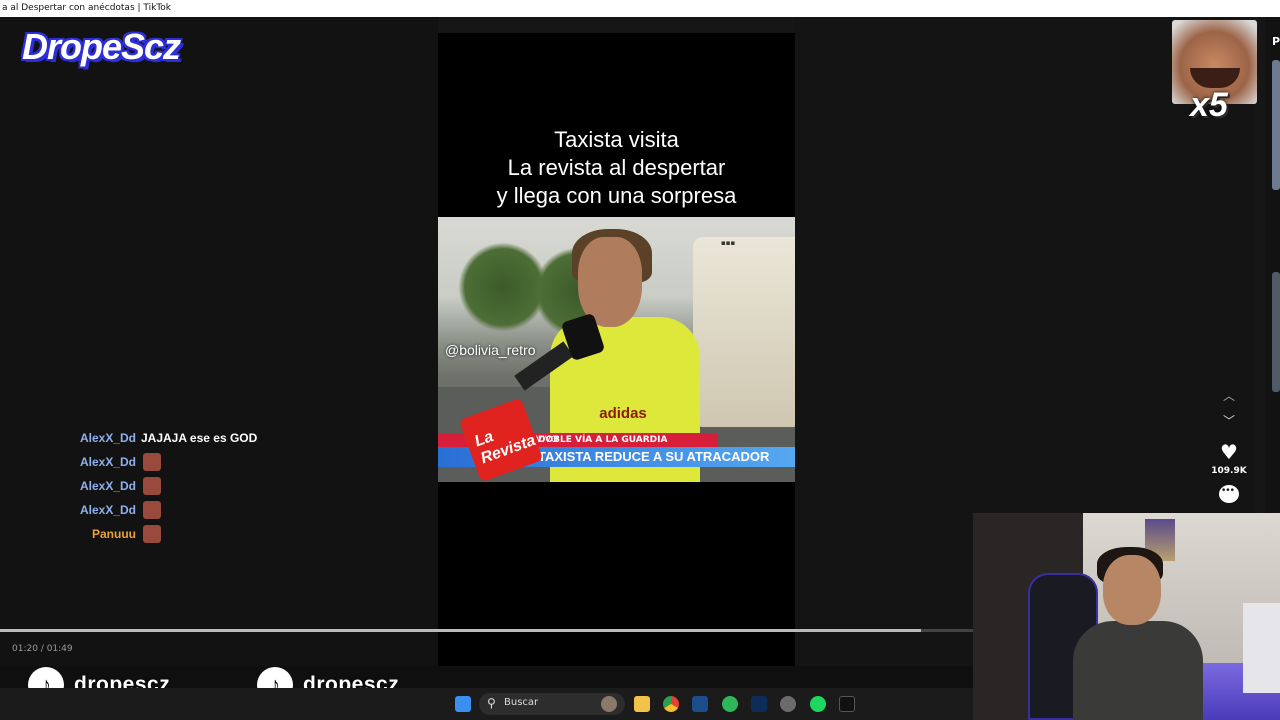 This screenshot has width=1280, height=720. I want to click on shirt-logo: adidas, so click(623, 413).